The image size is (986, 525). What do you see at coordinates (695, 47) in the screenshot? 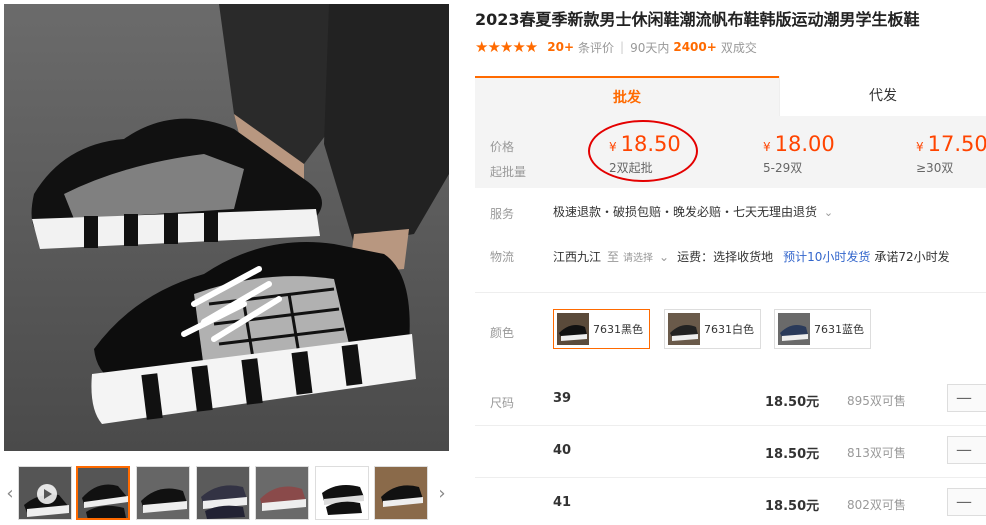
I see `sold-count: 2400+` at bounding box center [695, 47].